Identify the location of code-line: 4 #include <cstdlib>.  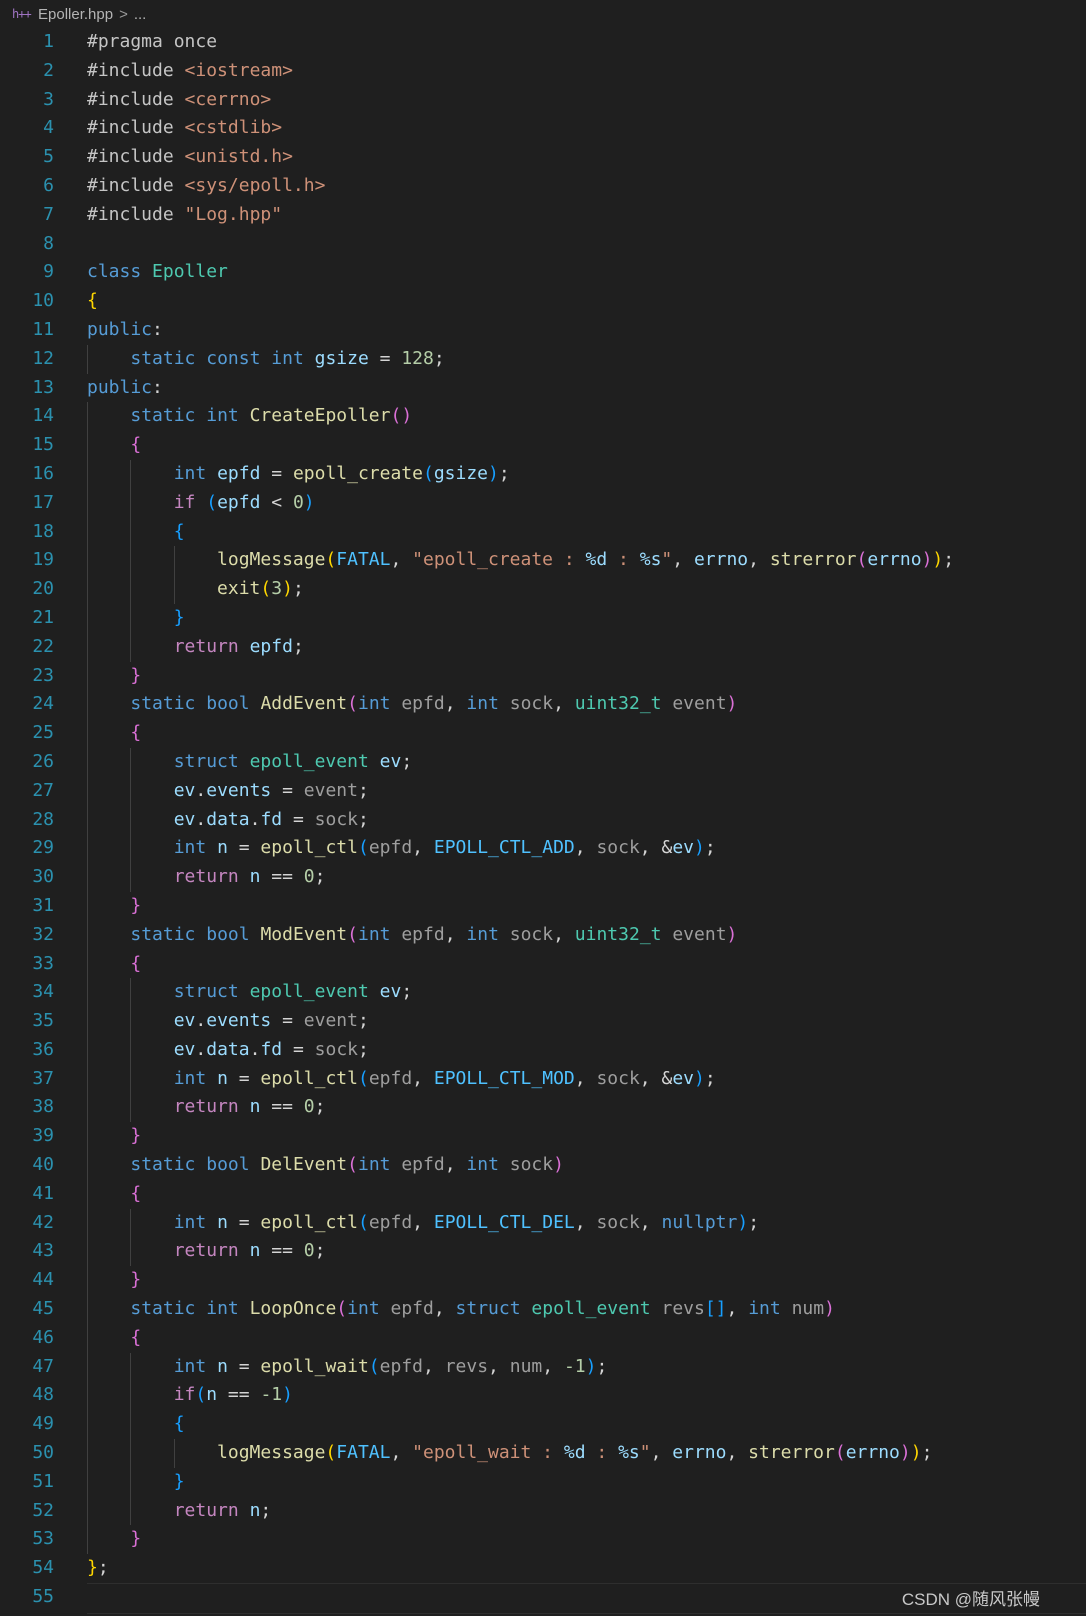
(543, 128).